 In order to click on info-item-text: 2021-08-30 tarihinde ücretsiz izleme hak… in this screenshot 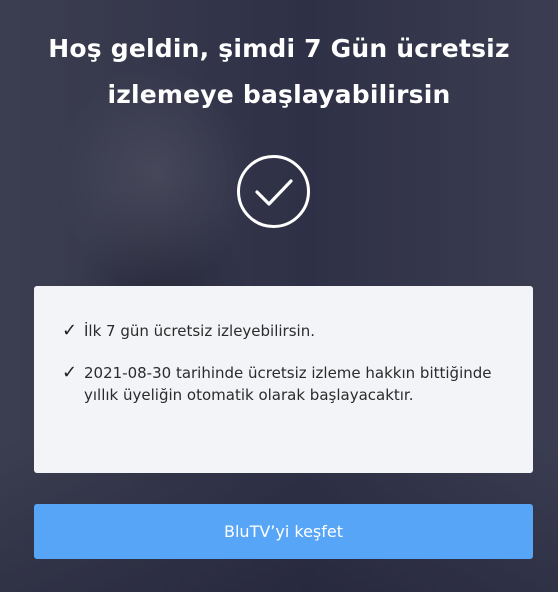, I will do `click(288, 384)`.